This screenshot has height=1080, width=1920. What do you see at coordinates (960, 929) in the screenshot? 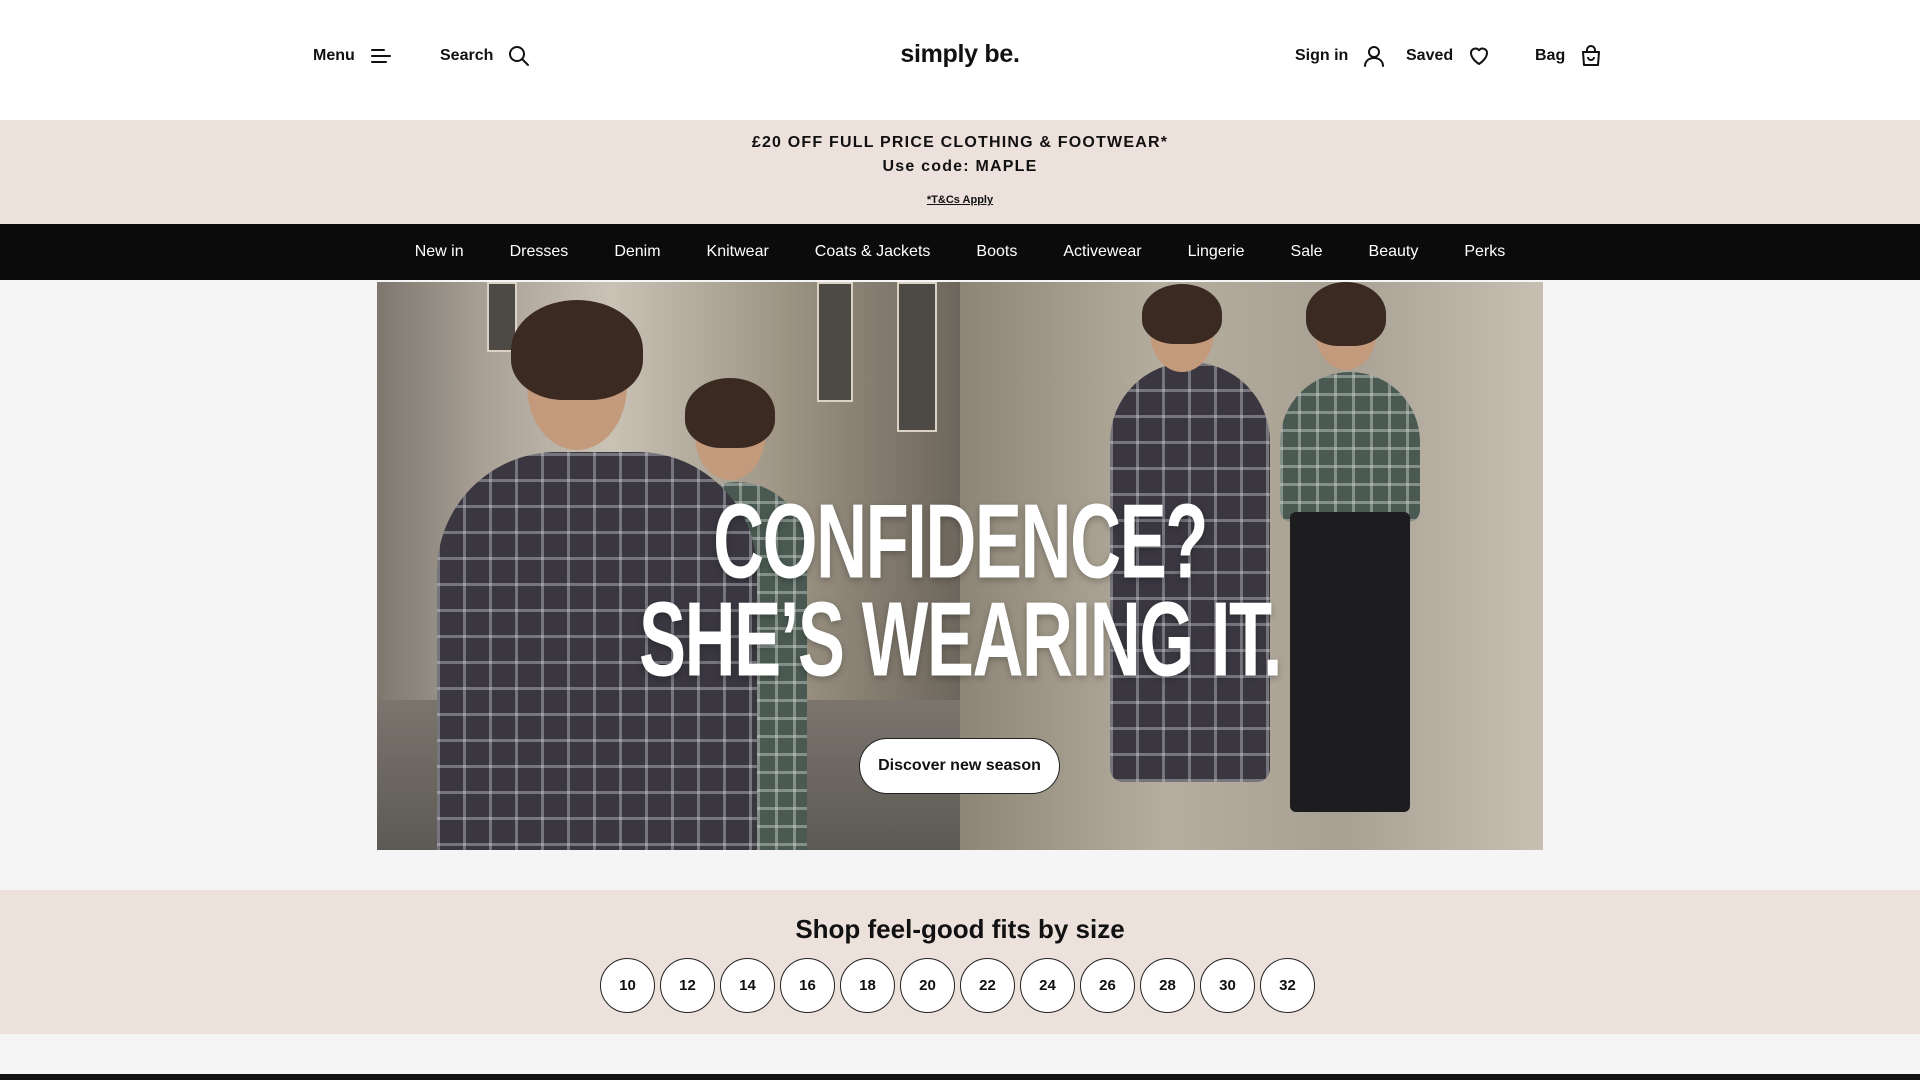
I see `size-section-title: Shop feel-good fits by size` at bounding box center [960, 929].